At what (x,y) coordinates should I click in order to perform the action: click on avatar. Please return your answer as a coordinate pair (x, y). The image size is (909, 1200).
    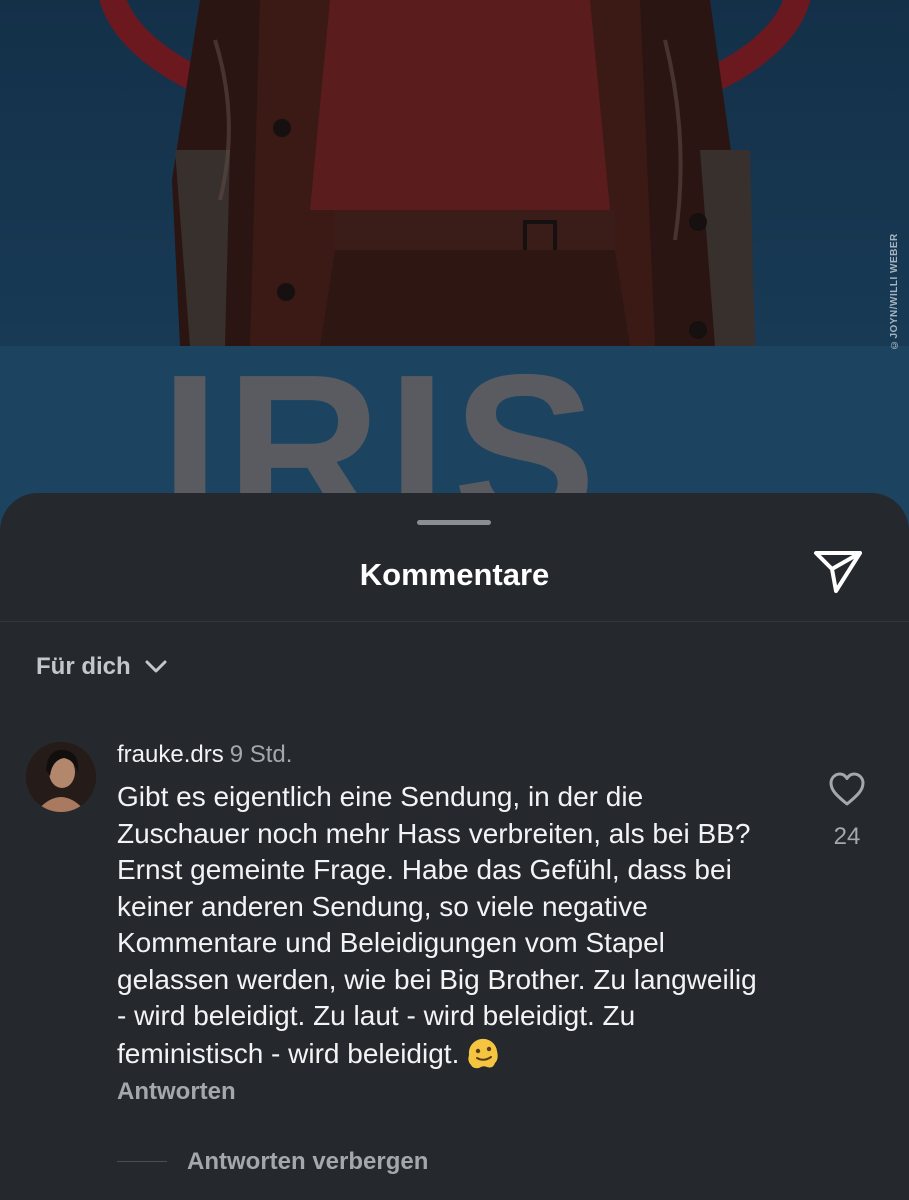
    Looking at the image, I should click on (61, 777).